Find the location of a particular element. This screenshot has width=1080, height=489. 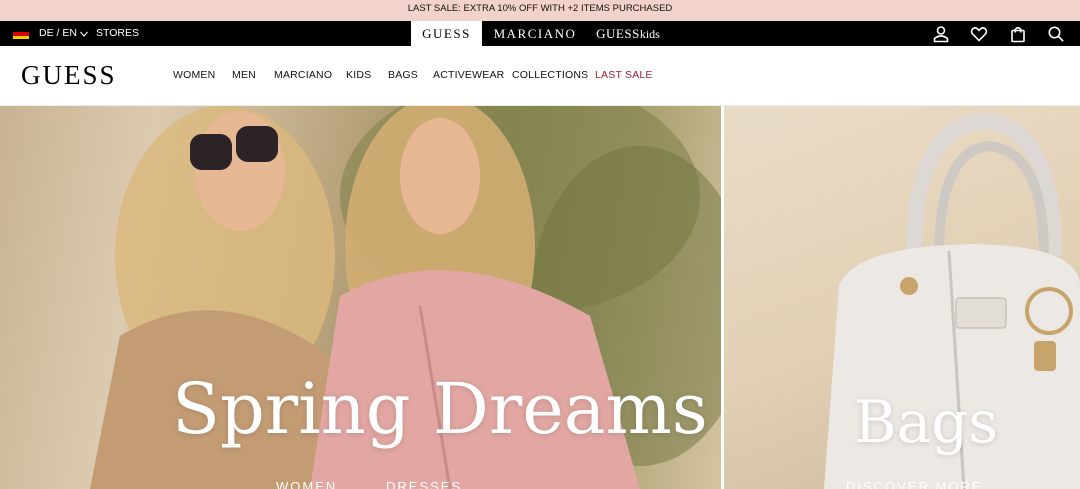

nav-item-women: WOMEN is located at coordinates (194, 75).